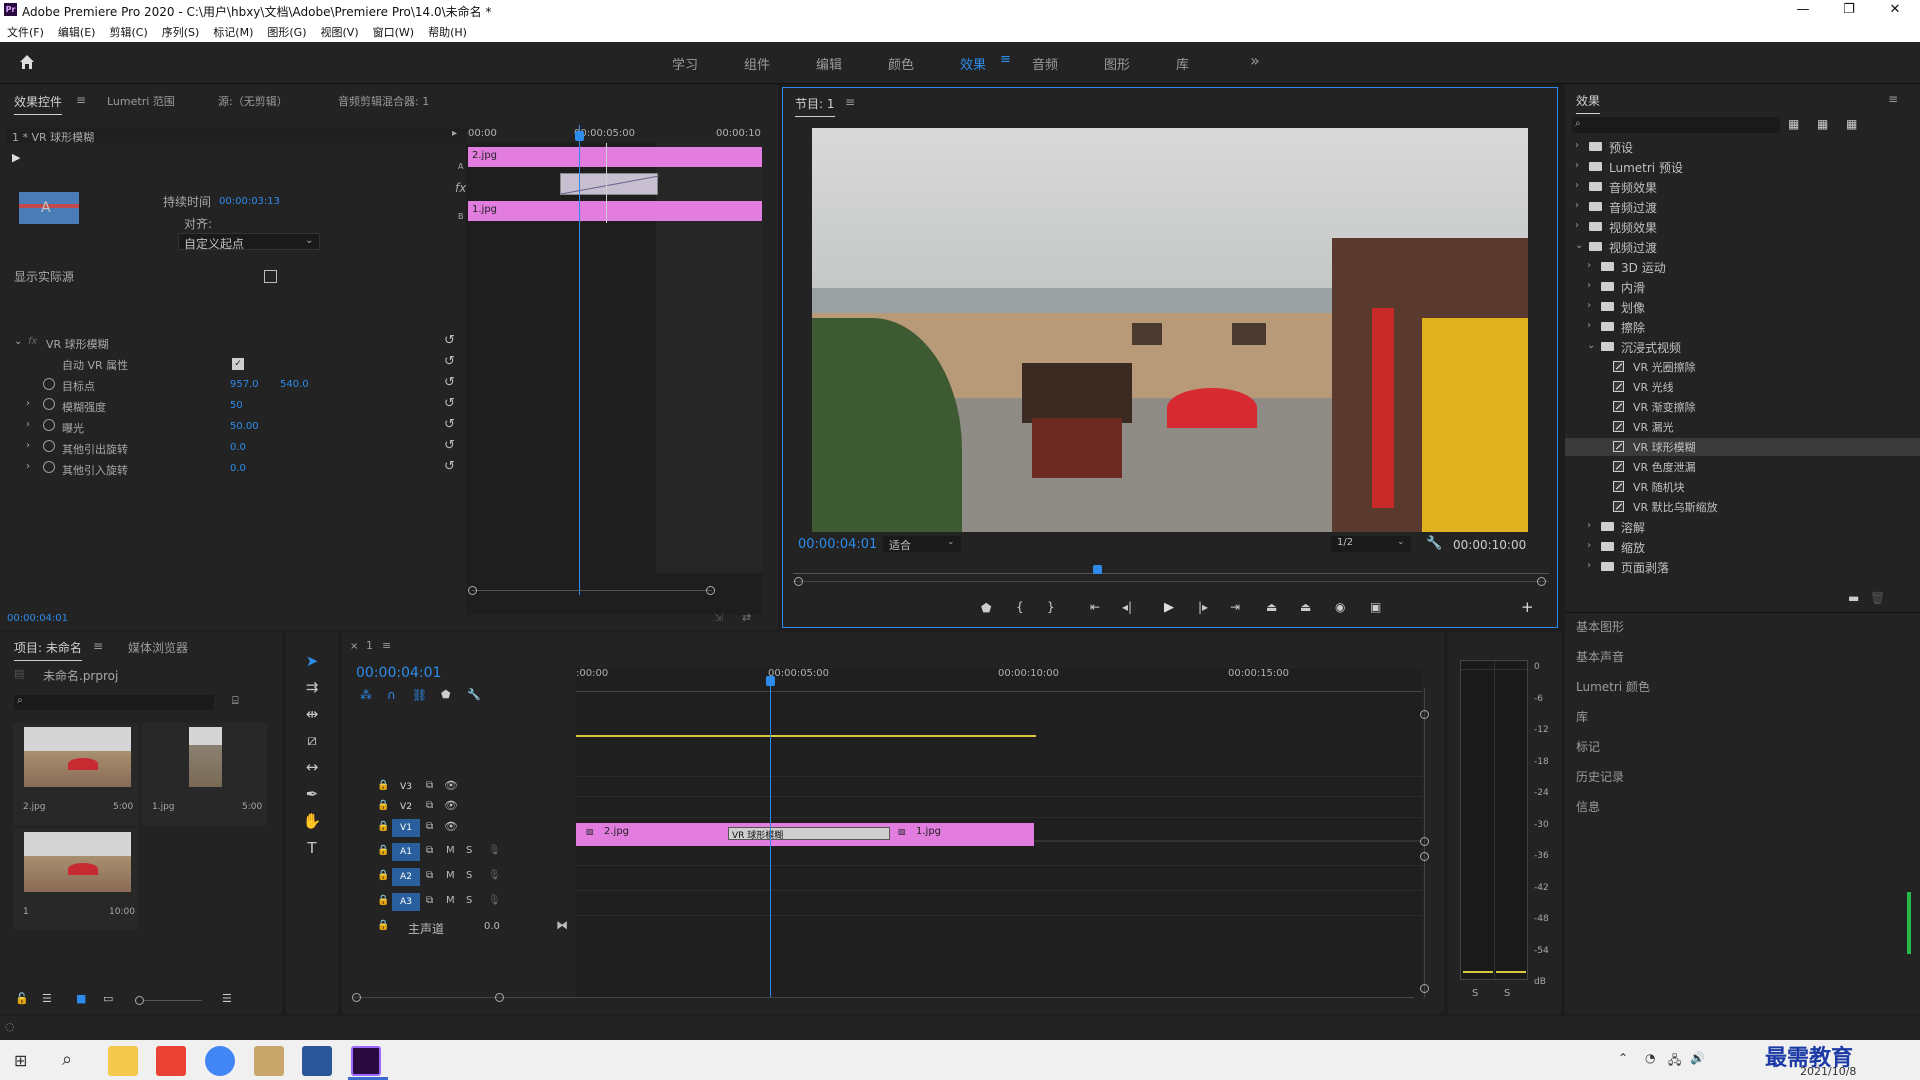 This screenshot has width=1920, height=1080. What do you see at coordinates (1742, 507) in the screenshot?
I see `effect-item: VR 默比乌斯缩放` at bounding box center [1742, 507].